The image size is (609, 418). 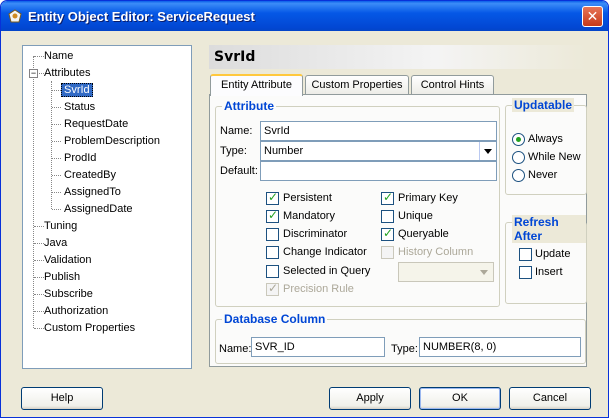 What do you see at coordinates (543, 175) in the screenshot?
I see `never-label: Never` at bounding box center [543, 175].